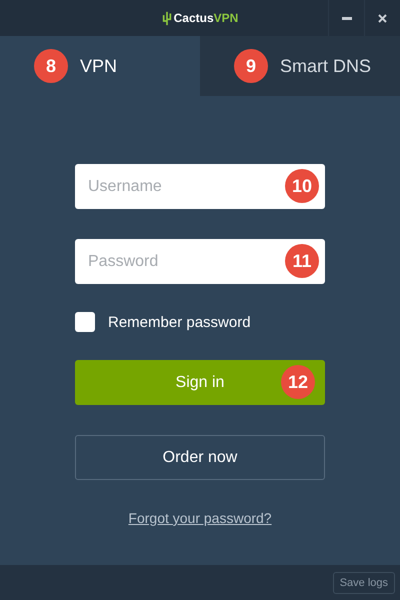 This screenshot has height=600, width=400. I want to click on sign-in-button: Sign in 12, so click(200, 382).